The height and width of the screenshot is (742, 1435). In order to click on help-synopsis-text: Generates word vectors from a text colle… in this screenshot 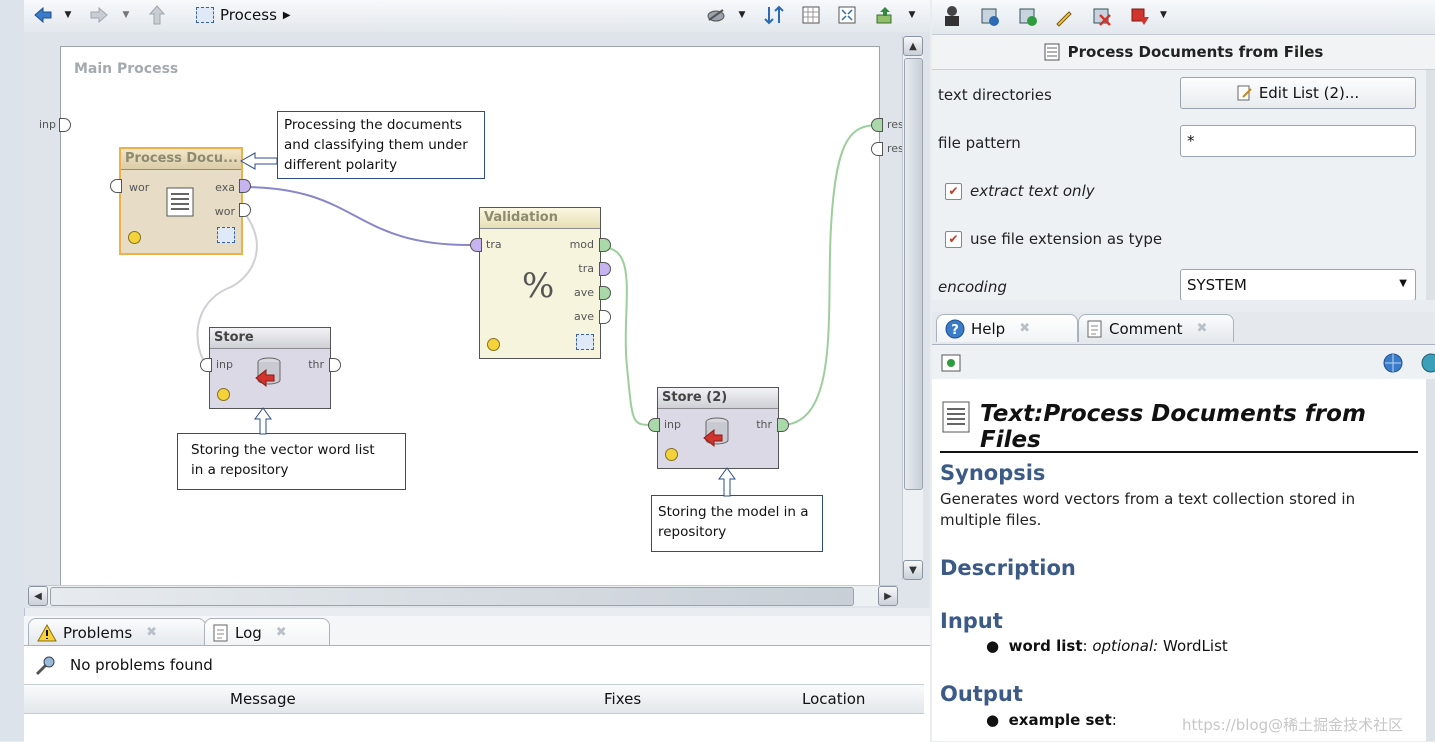, I will do `click(1148, 509)`.